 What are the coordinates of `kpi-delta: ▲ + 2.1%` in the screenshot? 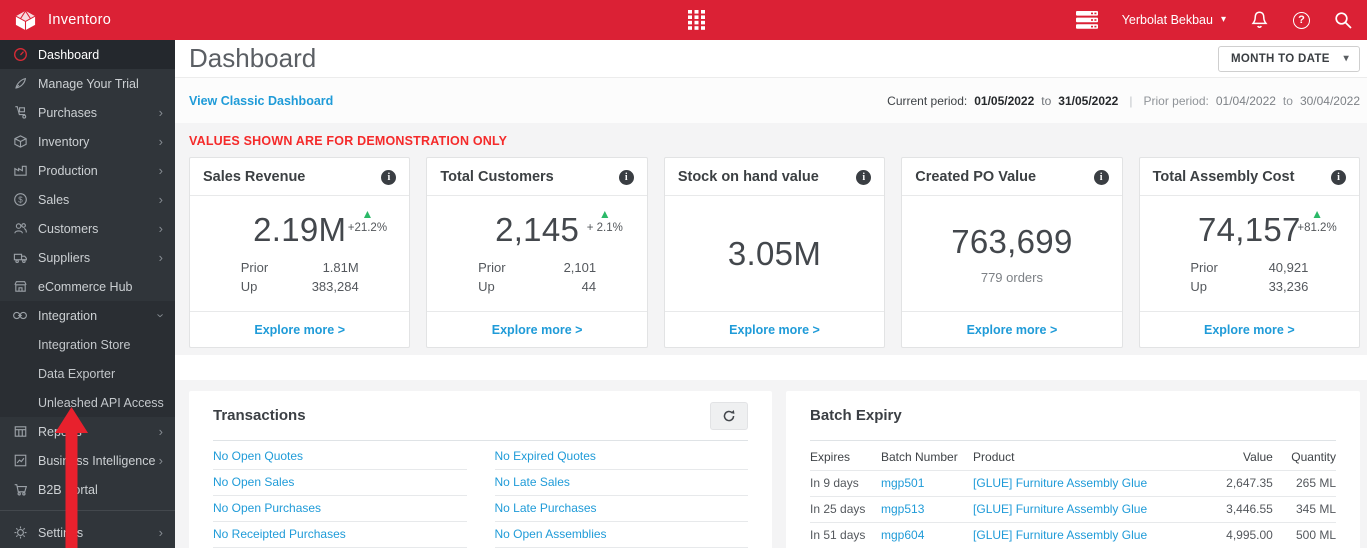 It's located at (605, 221).